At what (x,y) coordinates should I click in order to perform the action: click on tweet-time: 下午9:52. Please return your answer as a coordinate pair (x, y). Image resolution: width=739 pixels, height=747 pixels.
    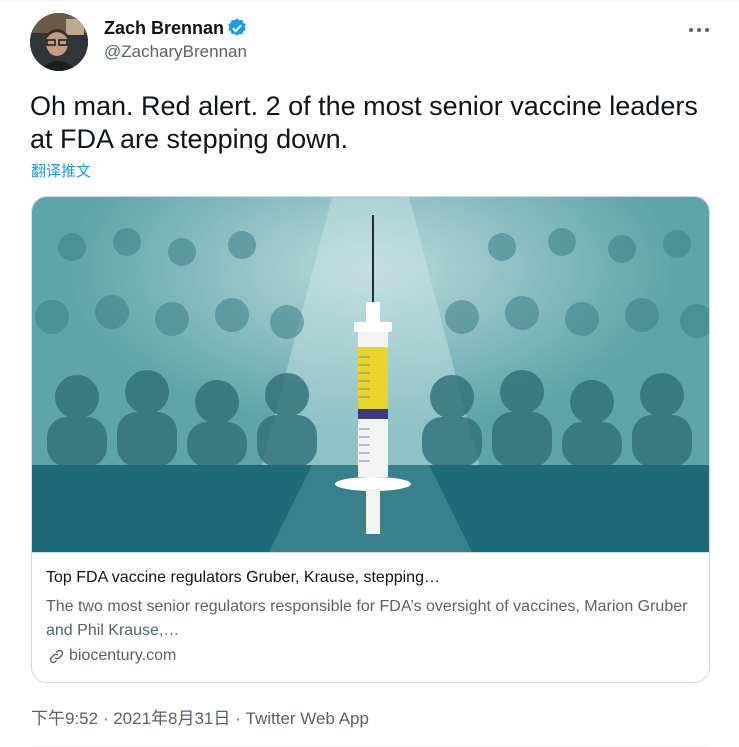
    Looking at the image, I should click on (64, 718).